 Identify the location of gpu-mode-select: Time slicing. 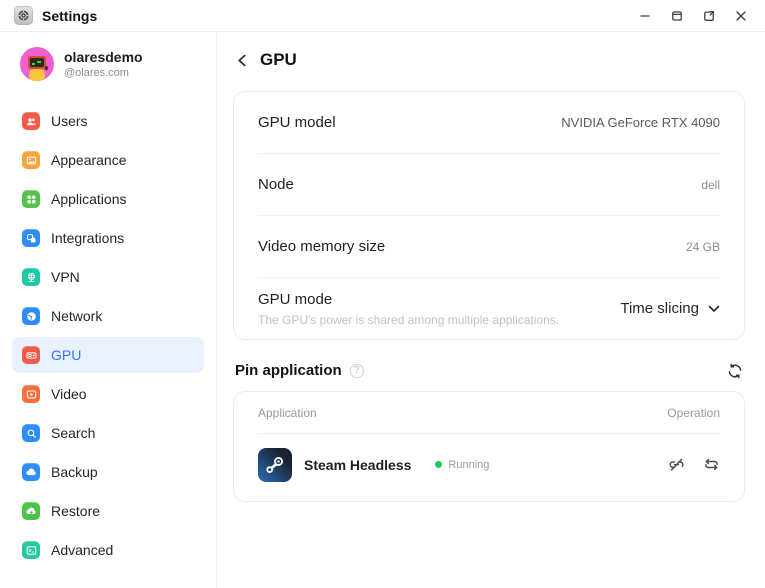
(670, 308).